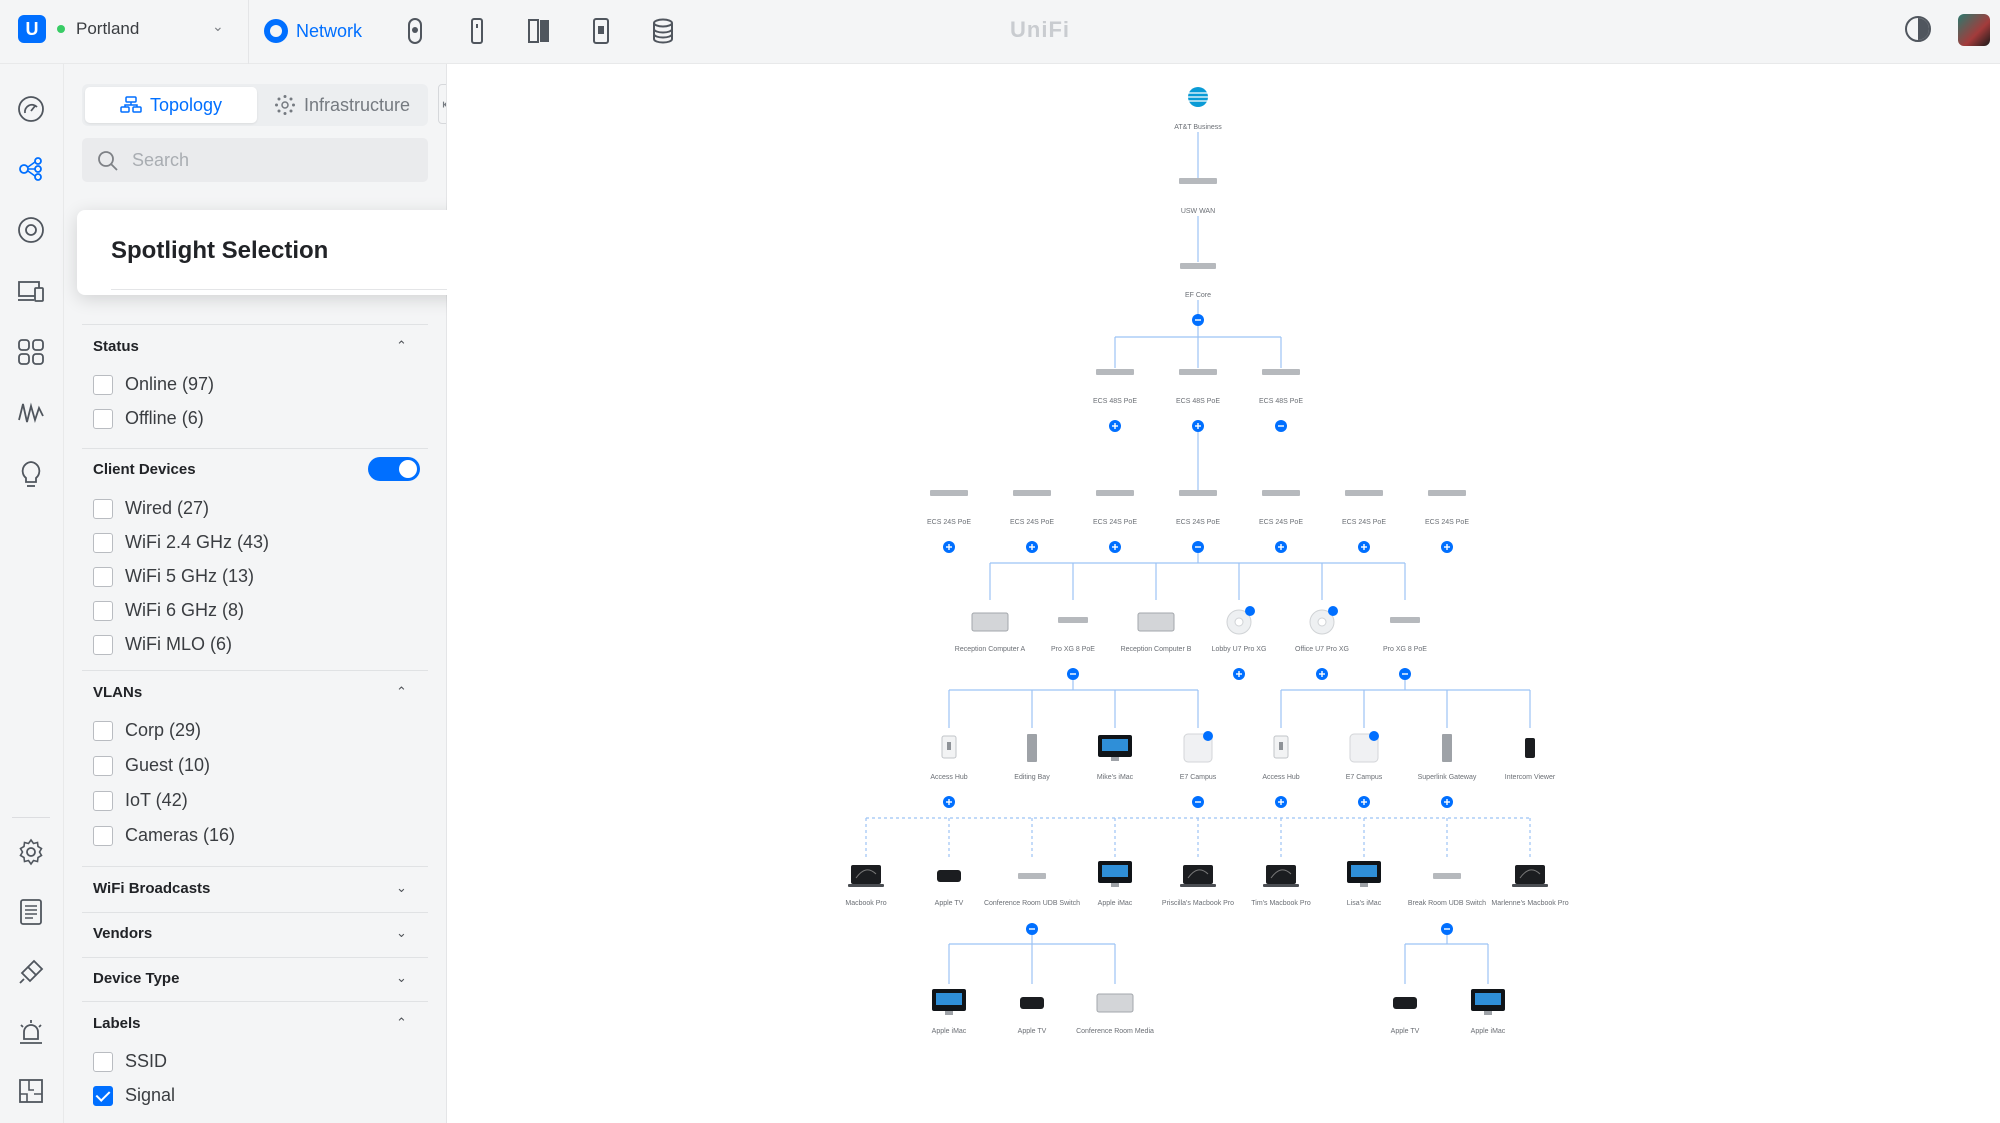  Describe the element at coordinates (156, 800) in the screenshot. I see `checkbox-label: IoT (42)` at that location.